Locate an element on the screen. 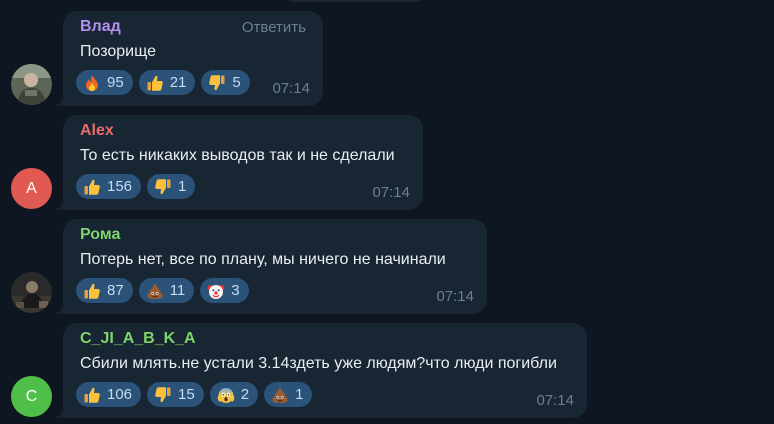  reaction-thumbs-up: 21 is located at coordinates (167, 82).